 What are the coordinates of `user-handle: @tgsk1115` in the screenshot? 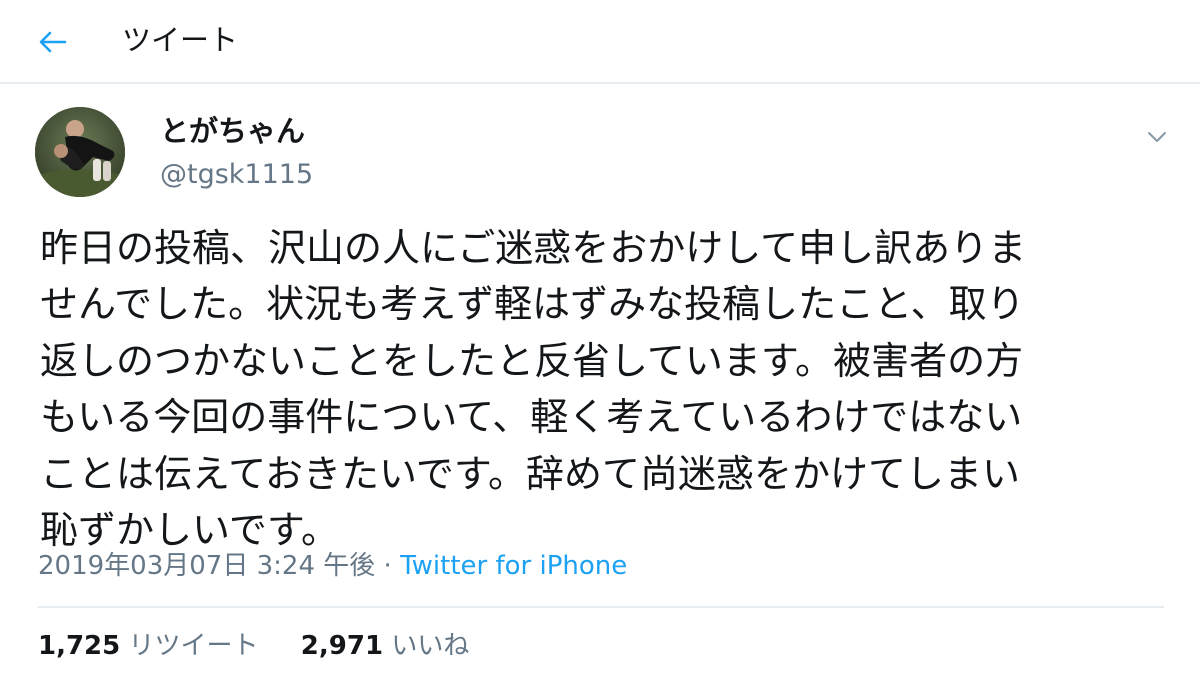 It's located at (236, 175).